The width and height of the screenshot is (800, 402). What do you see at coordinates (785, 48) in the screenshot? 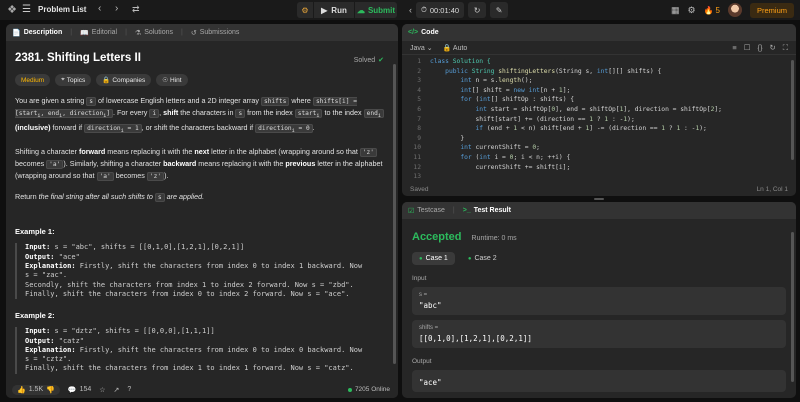
I see `fullscreen-icon: ⛶` at bounding box center [785, 48].